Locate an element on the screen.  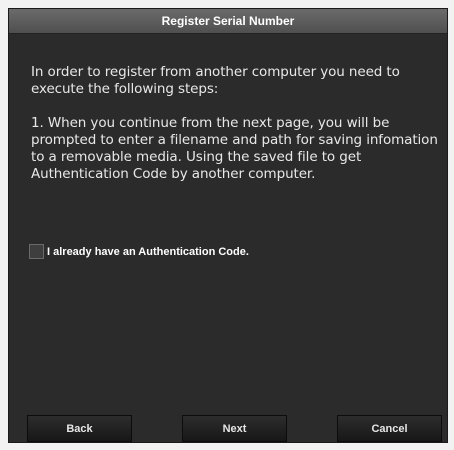
auth-code-checkbox-label: I already have an Authentication Code. is located at coordinates (148, 252).